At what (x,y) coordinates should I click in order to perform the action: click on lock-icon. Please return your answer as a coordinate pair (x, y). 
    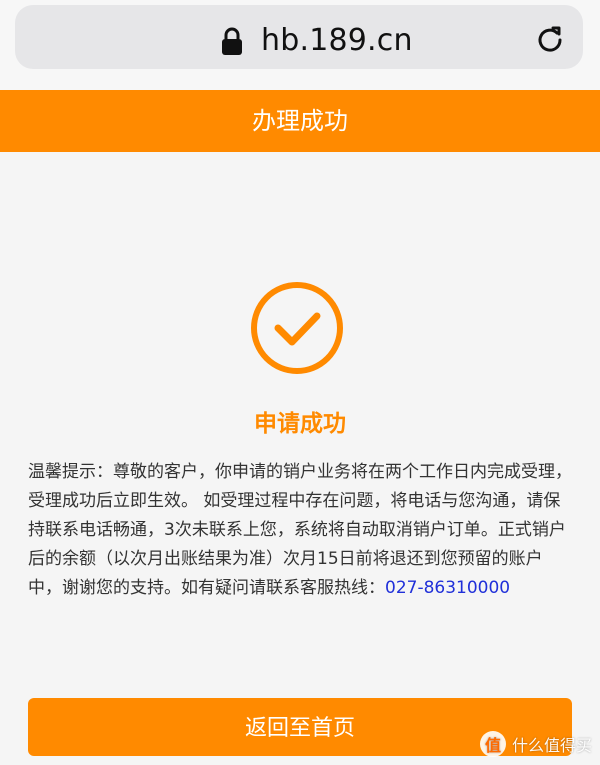
    Looking at the image, I should click on (232, 41).